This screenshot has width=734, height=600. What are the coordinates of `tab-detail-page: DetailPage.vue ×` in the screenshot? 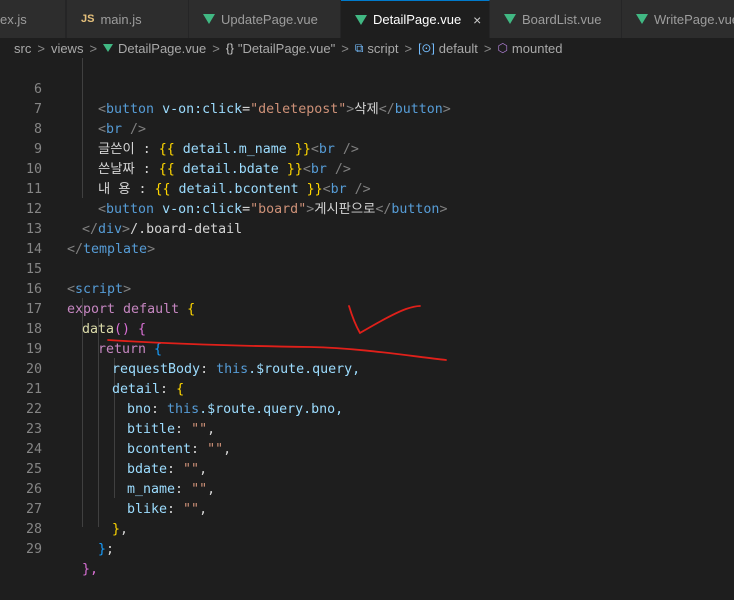 It's located at (415, 19).